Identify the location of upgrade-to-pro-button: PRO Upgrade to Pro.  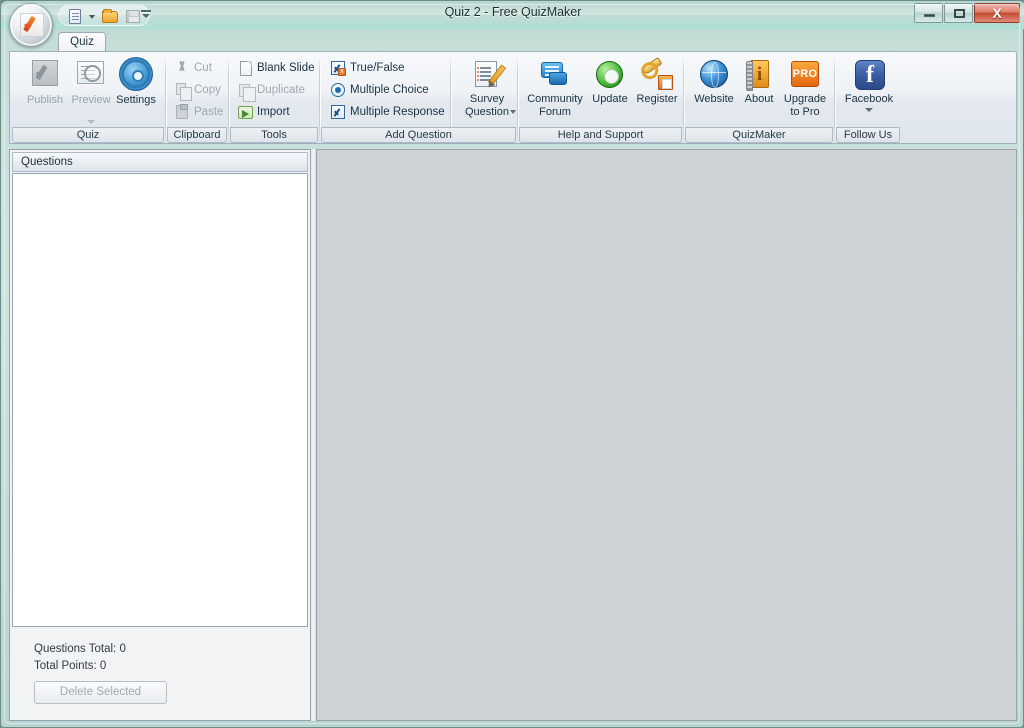
(805, 91).